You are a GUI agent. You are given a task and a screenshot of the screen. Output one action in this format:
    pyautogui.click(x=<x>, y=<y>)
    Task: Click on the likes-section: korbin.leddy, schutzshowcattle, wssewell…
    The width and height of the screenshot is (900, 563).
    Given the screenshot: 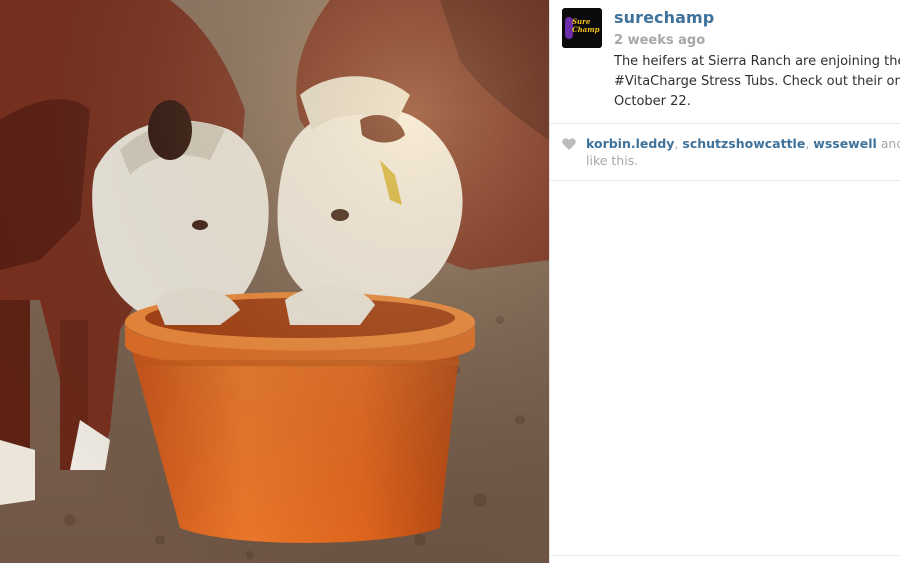 What is the action you would take?
    pyautogui.click(x=725, y=152)
    